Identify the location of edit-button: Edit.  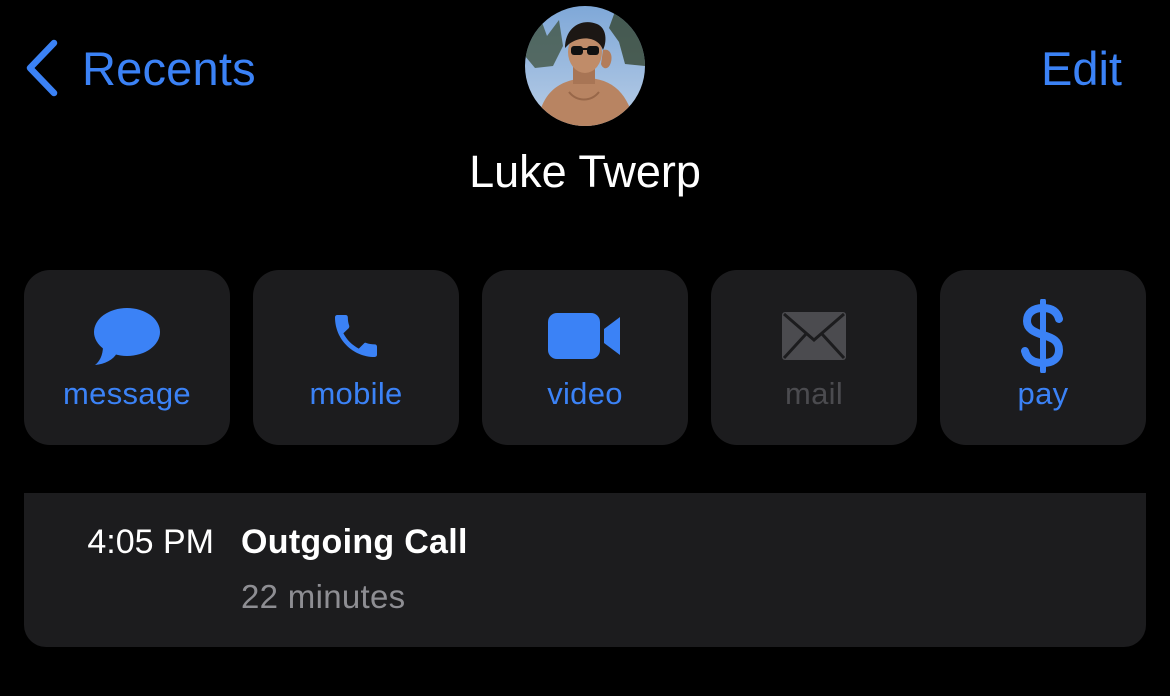
(1081, 68).